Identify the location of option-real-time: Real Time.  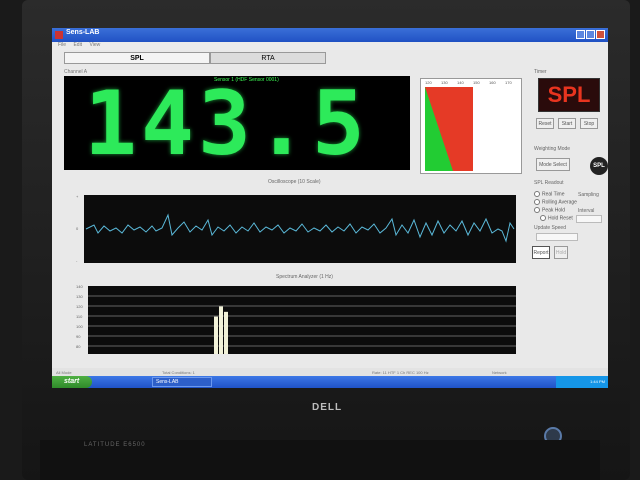
(549, 194).